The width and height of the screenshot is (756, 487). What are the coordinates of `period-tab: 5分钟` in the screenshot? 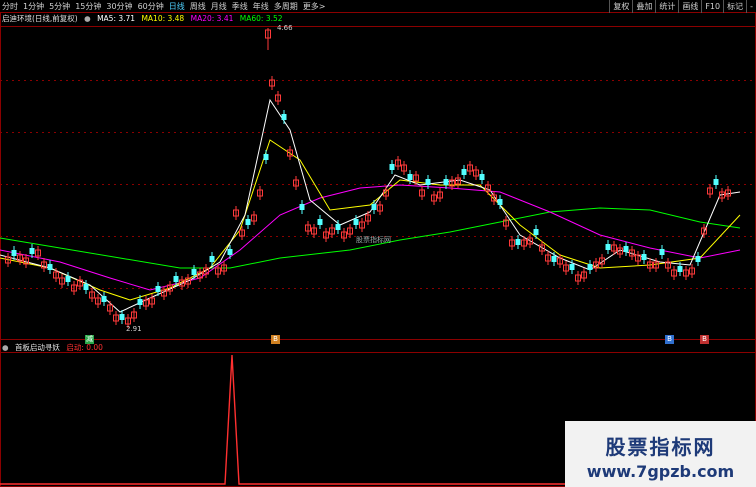 It's located at (59, 6).